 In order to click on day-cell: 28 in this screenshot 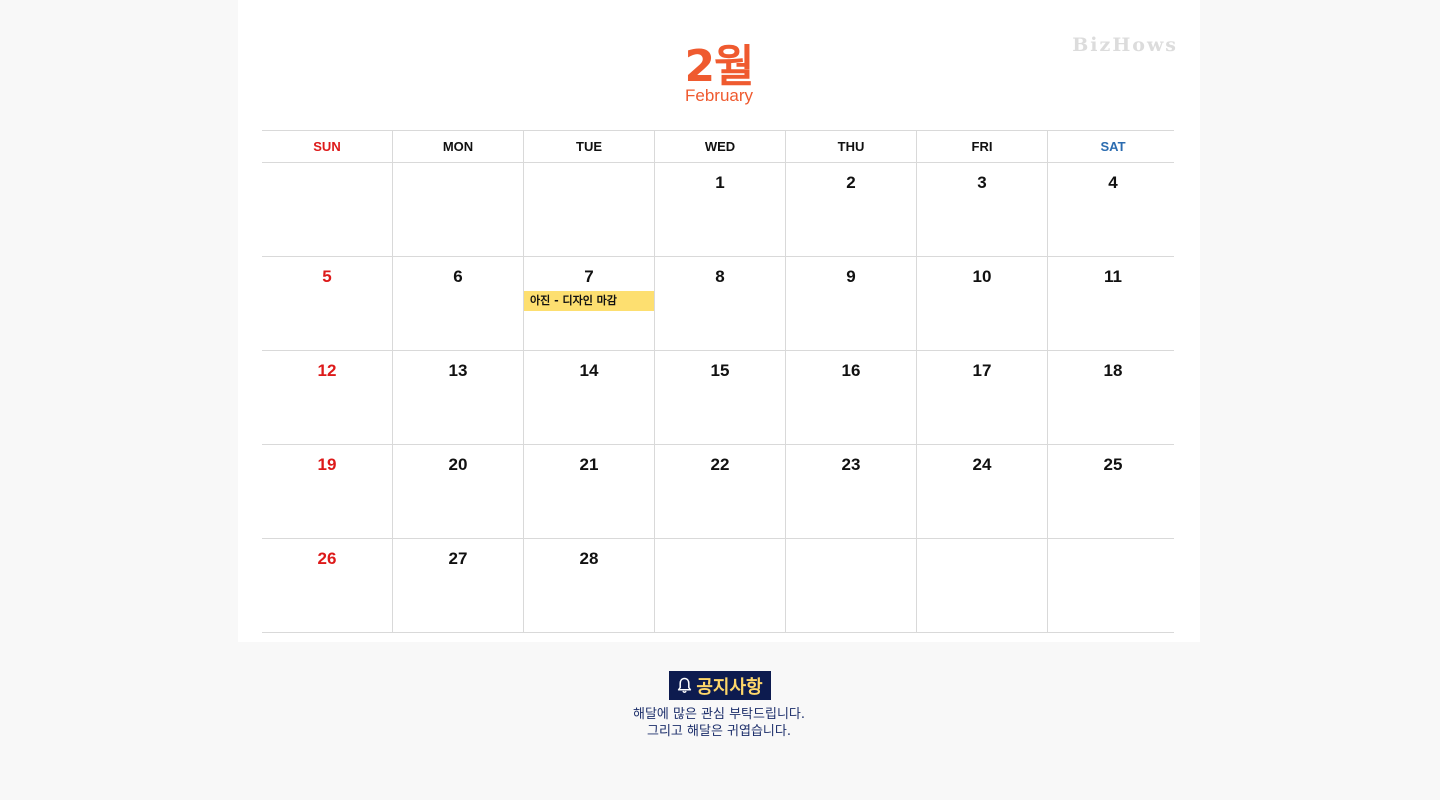, I will do `click(588, 585)`.